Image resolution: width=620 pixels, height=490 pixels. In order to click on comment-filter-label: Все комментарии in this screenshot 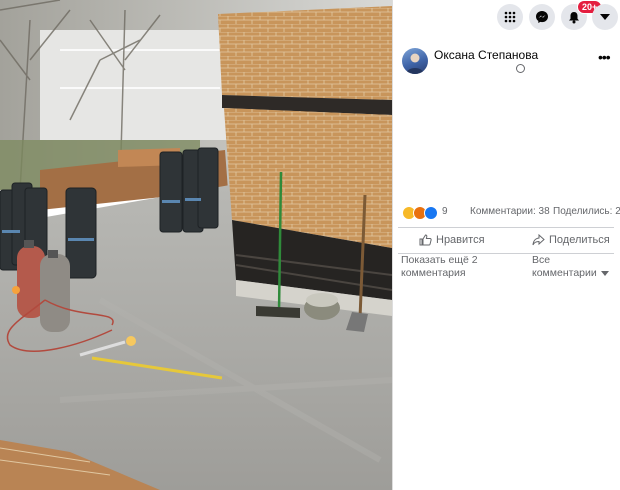, I will do `click(564, 266)`.